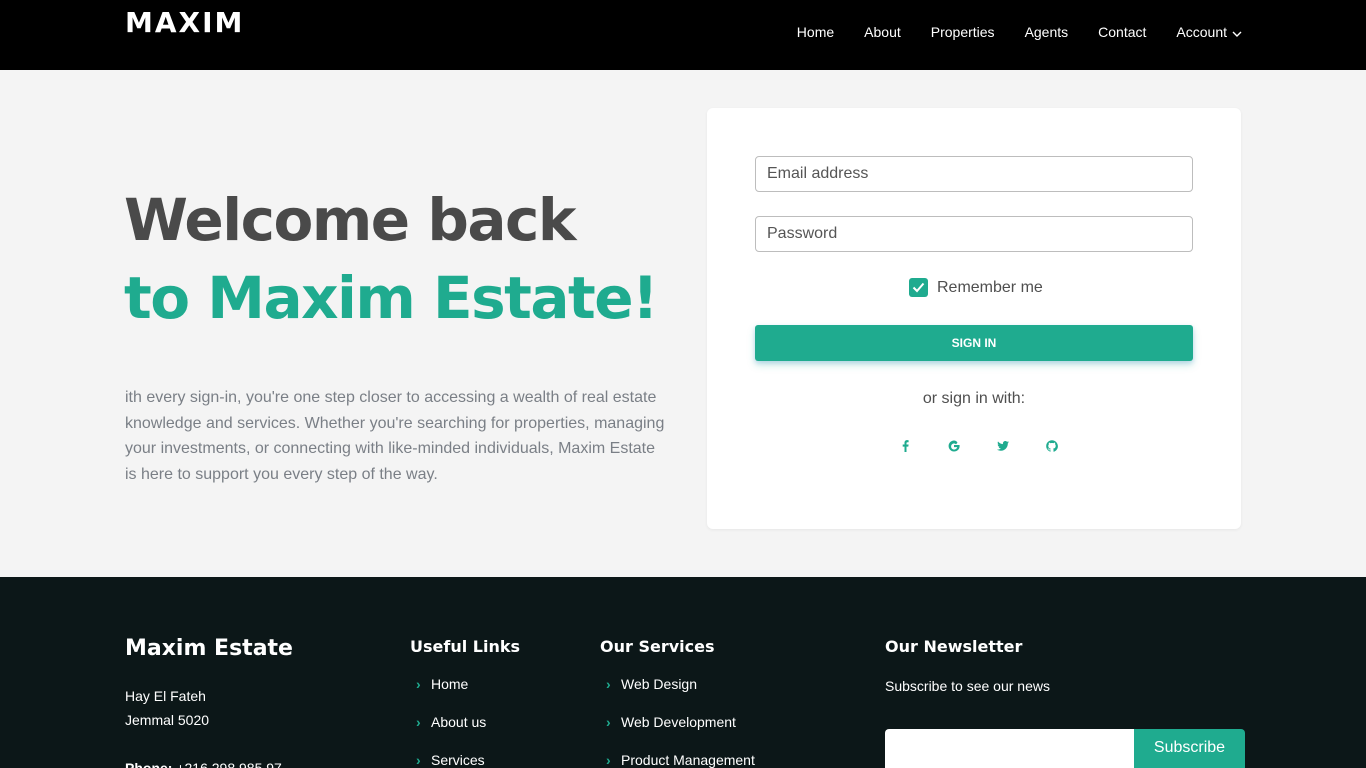 This screenshot has height=768, width=1366. I want to click on remember-checkbox, so click(918, 287).